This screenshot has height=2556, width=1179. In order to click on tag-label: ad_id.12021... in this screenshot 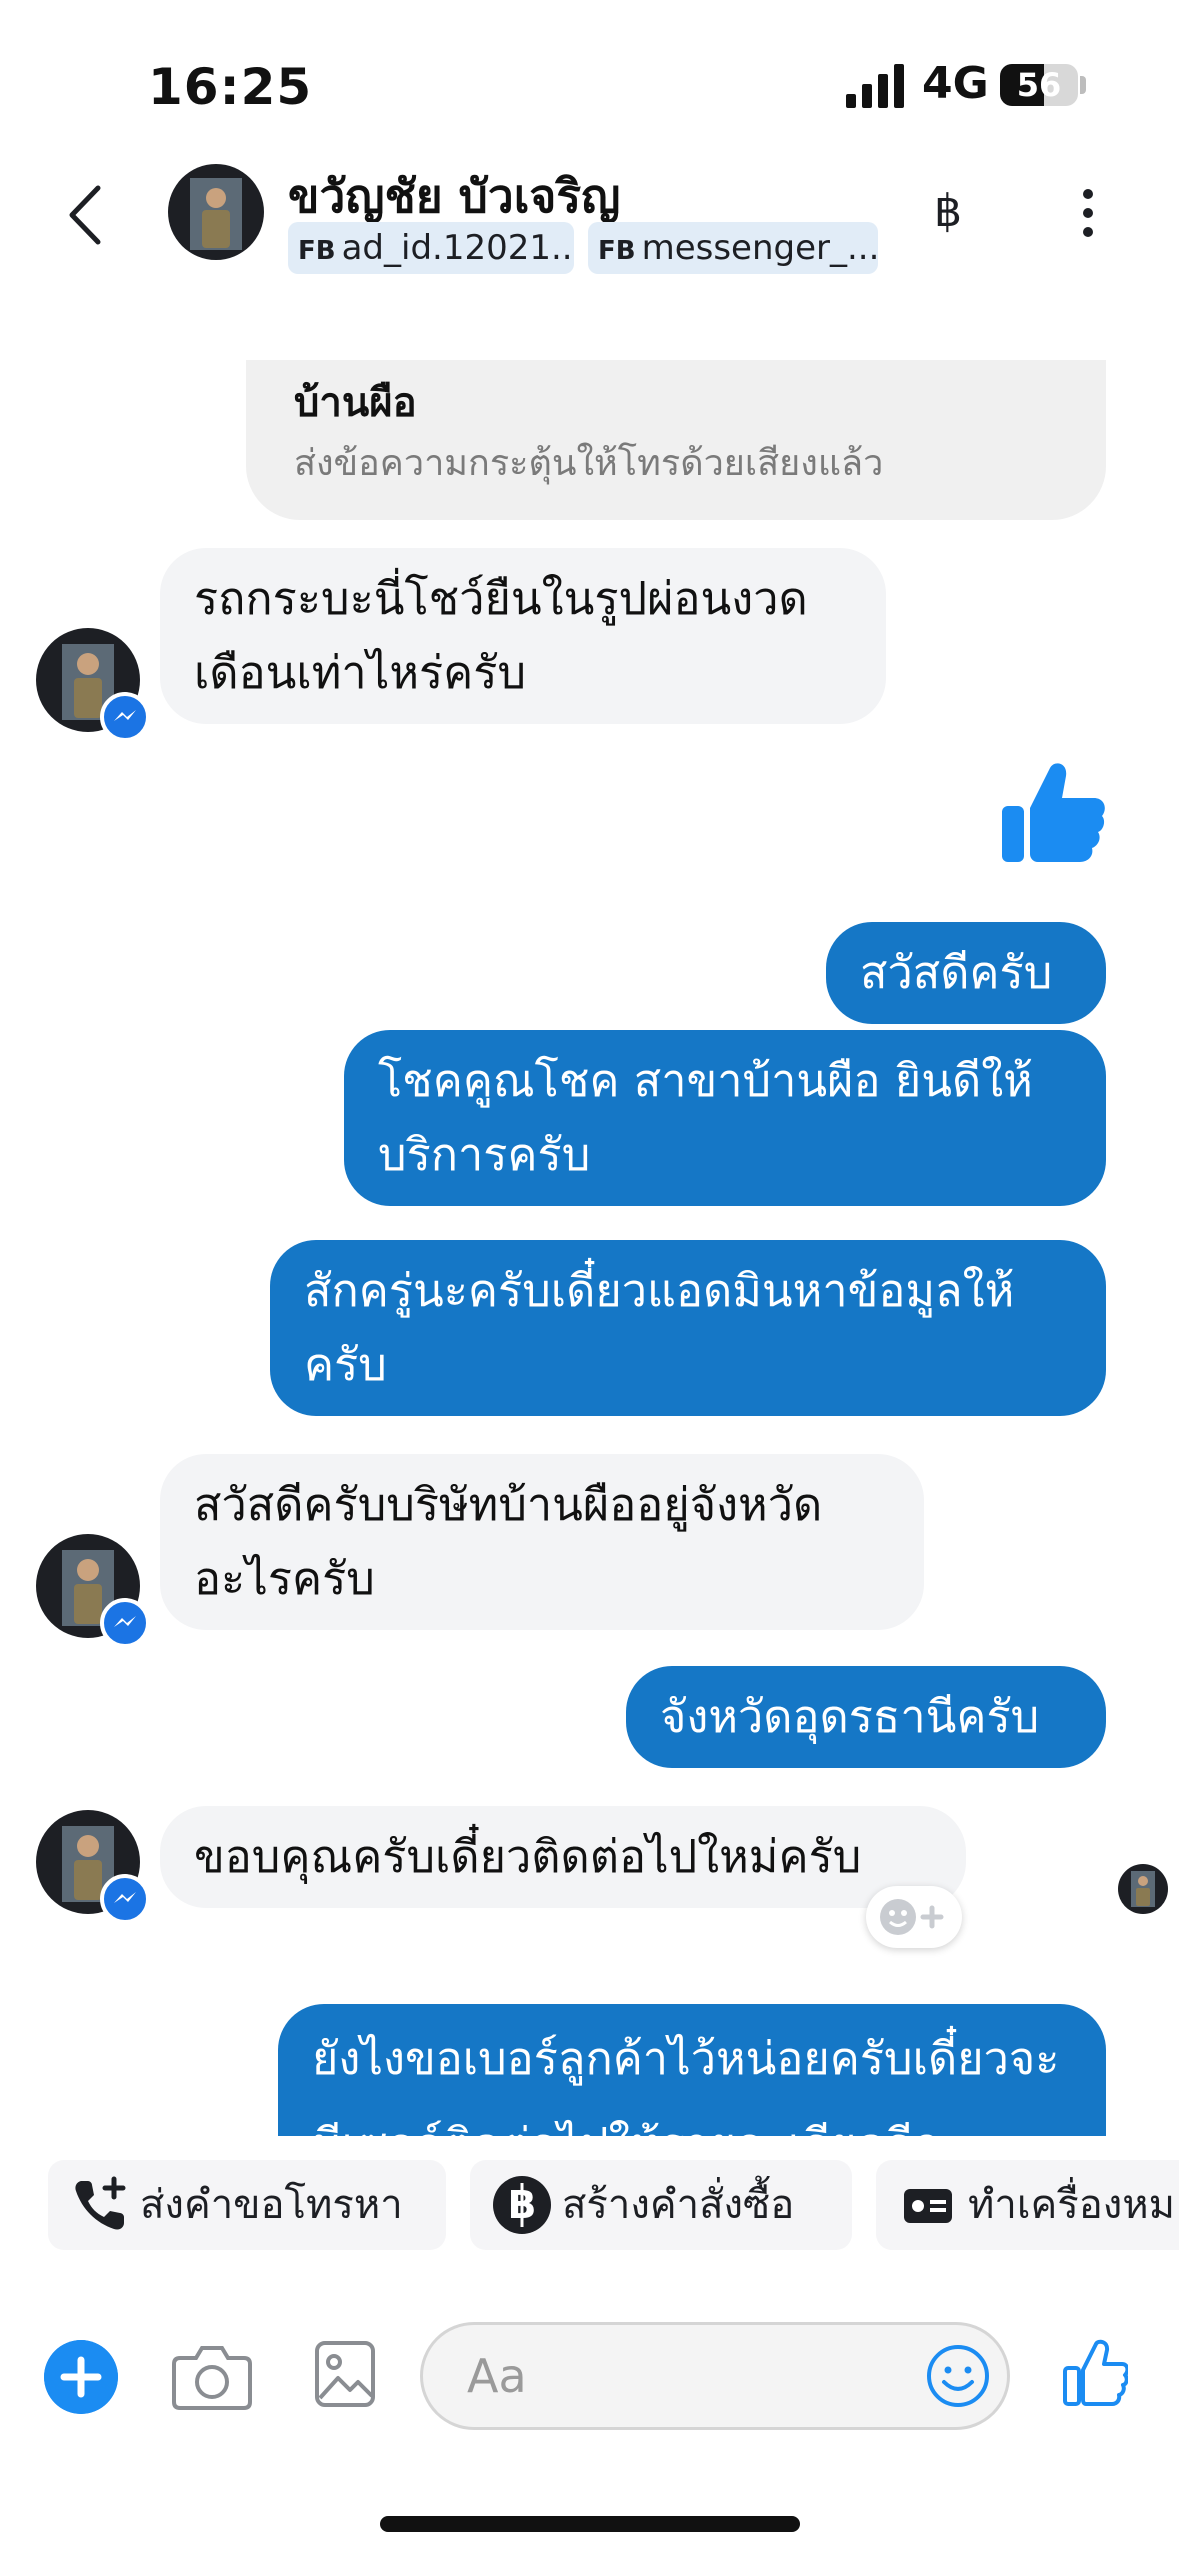, I will do `click(457, 248)`.